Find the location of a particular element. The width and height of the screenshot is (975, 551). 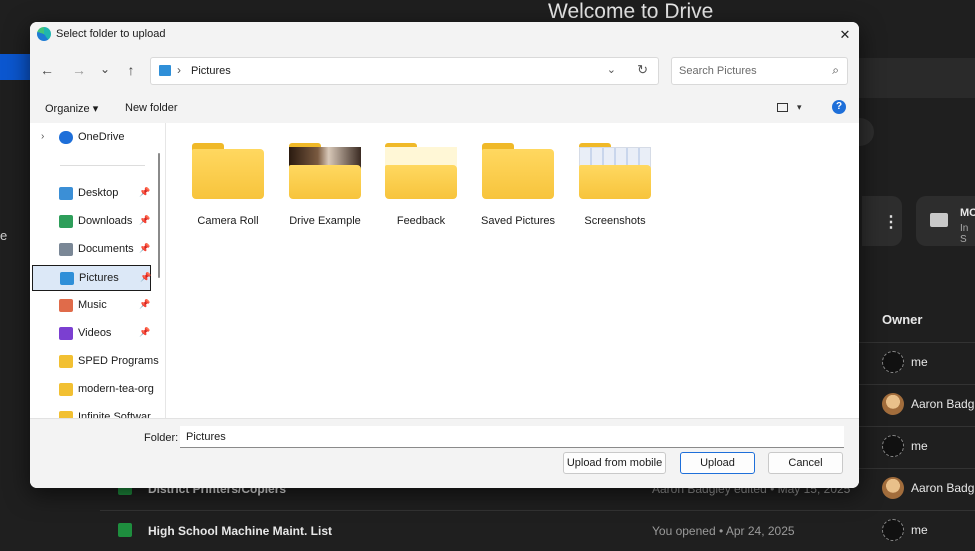

forward-arrow-icon: → is located at coordinates (79, 70).